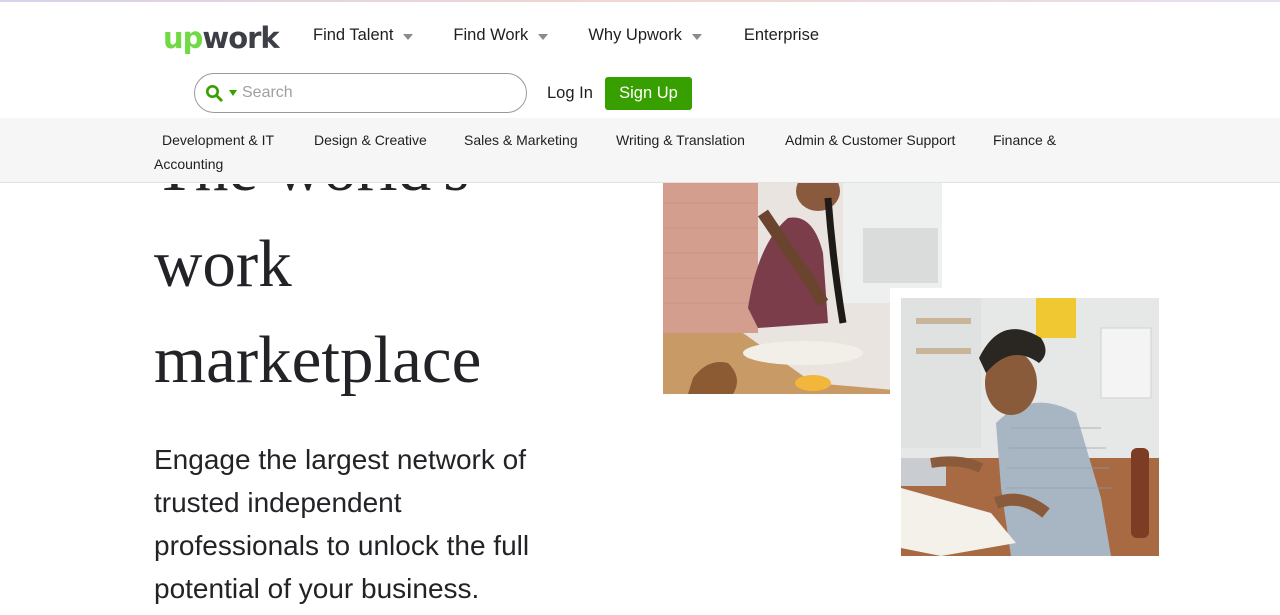 This screenshot has width=1280, height=615. What do you see at coordinates (1030, 427) in the screenshot?
I see `hero-photo-man` at bounding box center [1030, 427].